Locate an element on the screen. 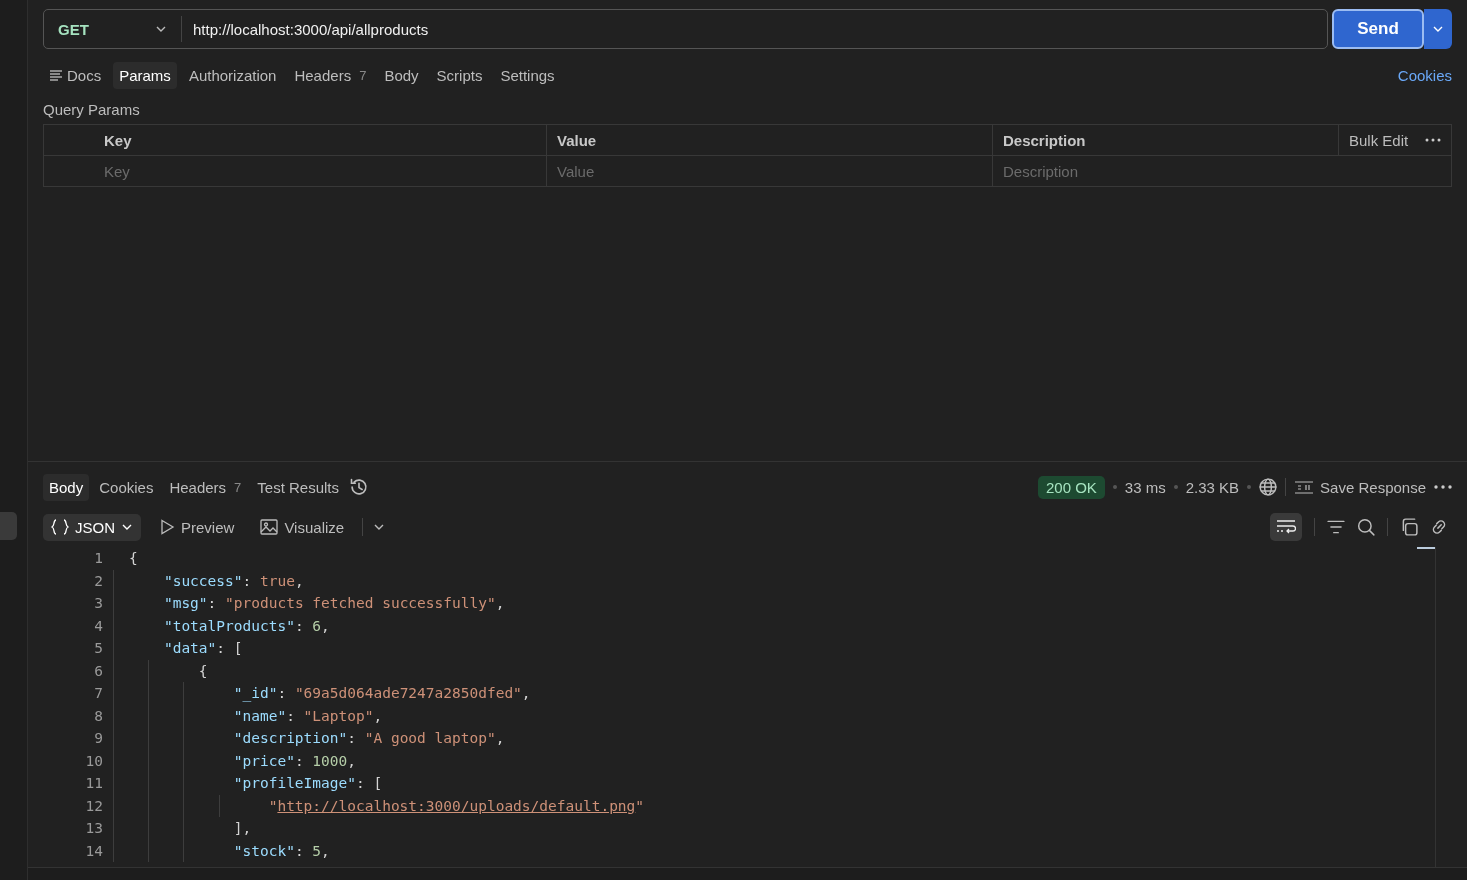 The width and height of the screenshot is (1467, 880). line-number: 2 is located at coordinates (98, 580).